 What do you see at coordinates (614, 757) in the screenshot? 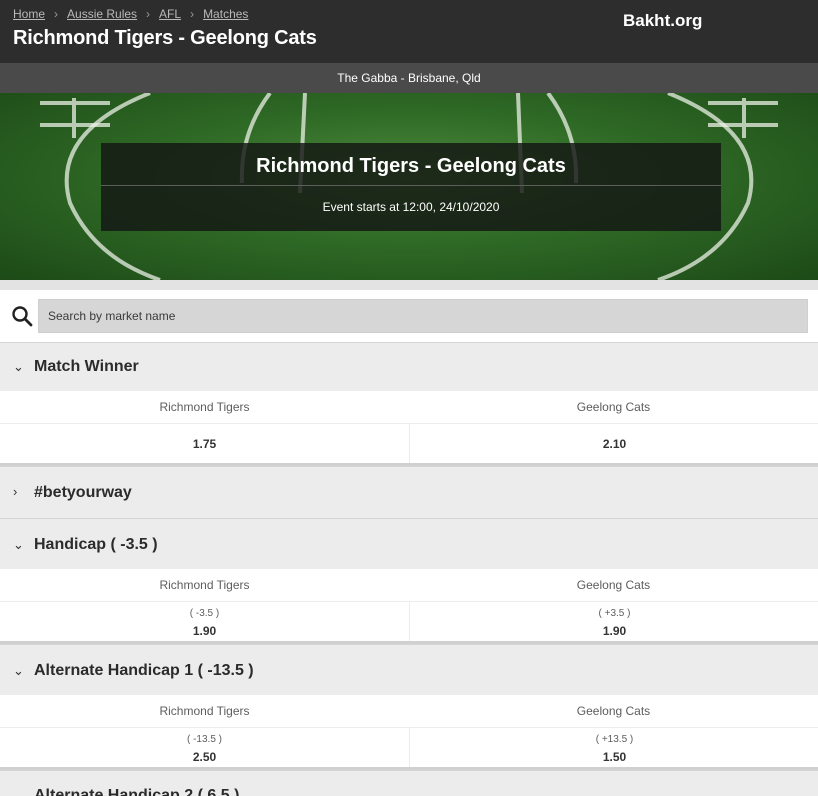
I see `odds-price: 1.50` at bounding box center [614, 757].